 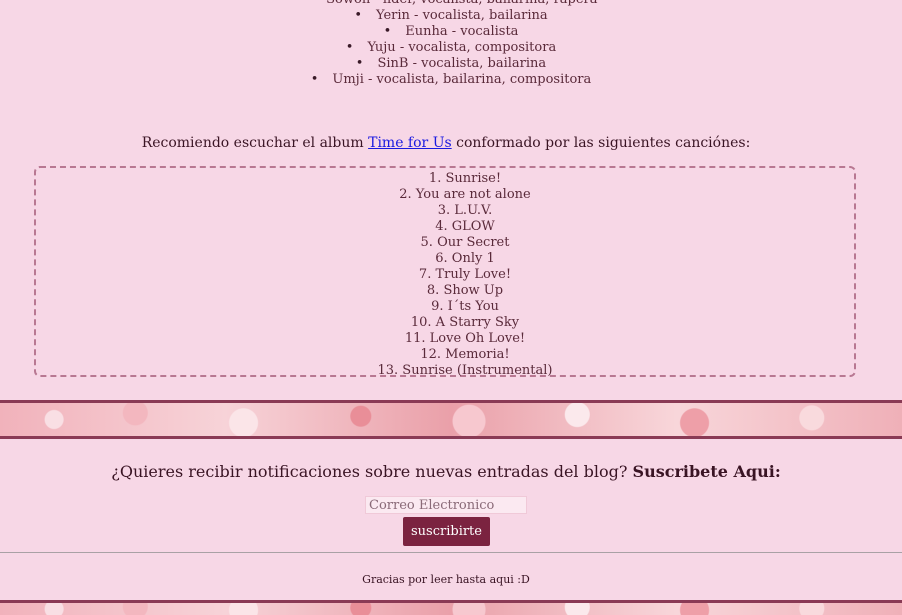 What do you see at coordinates (451, 48) in the screenshot?
I see `member-item: Yuju - vocalista, compositora` at bounding box center [451, 48].